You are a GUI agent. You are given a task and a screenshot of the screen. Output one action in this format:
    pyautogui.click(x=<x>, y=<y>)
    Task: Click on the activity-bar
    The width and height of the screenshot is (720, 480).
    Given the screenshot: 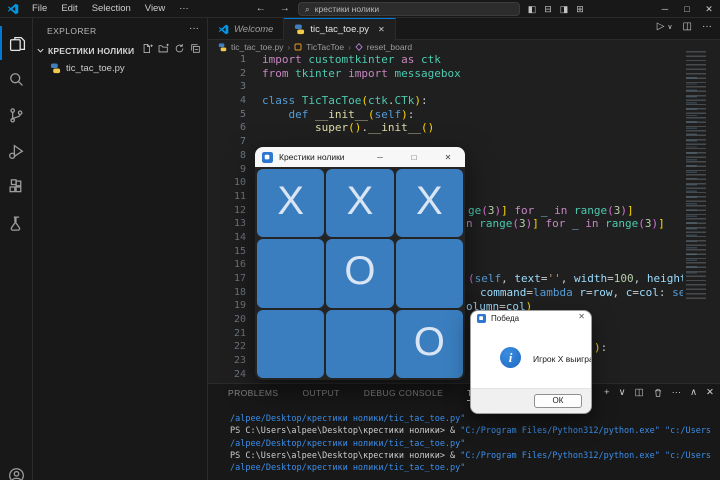 What is the action you would take?
    pyautogui.click(x=16, y=249)
    